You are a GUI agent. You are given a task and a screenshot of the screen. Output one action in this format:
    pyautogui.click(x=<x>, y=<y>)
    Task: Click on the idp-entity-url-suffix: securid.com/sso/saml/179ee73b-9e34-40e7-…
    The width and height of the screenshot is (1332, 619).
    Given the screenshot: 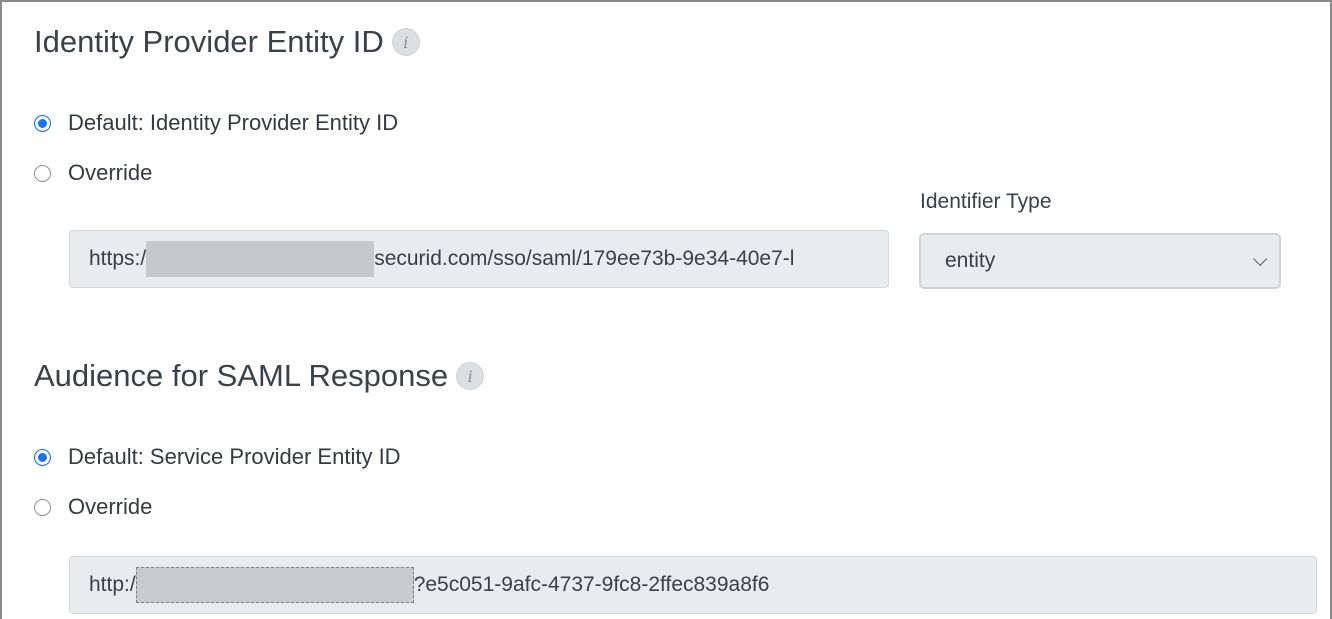 What is the action you would take?
    pyautogui.click(x=584, y=258)
    